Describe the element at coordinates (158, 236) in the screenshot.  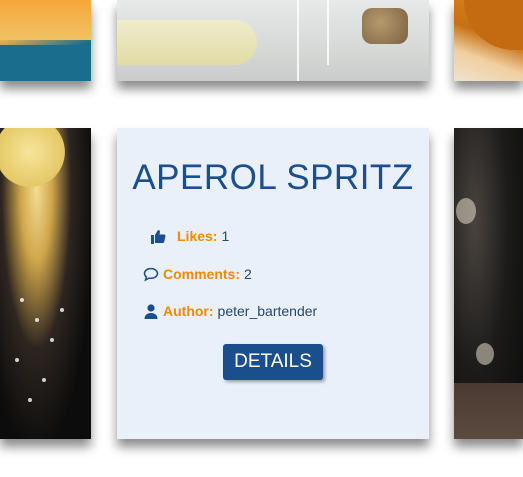
I see `thumbs-up-icon` at that location.